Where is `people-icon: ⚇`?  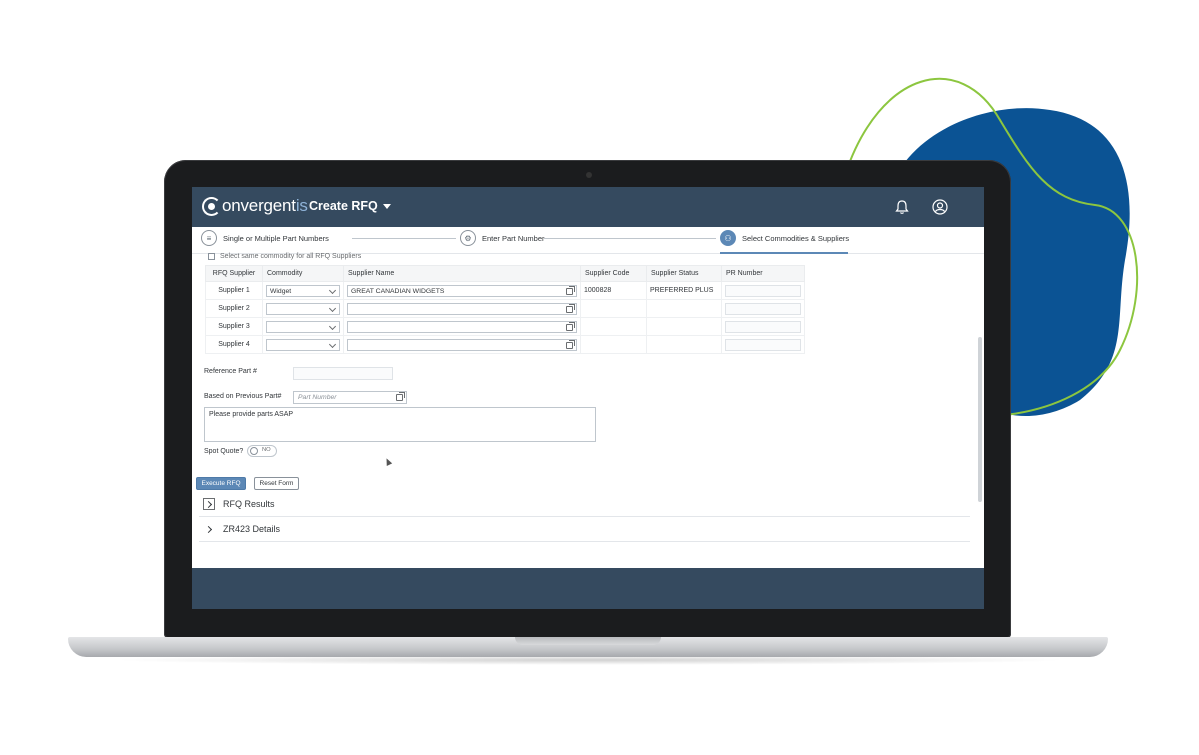 people-icon: ⚇ is located at coordinates (728, 238).